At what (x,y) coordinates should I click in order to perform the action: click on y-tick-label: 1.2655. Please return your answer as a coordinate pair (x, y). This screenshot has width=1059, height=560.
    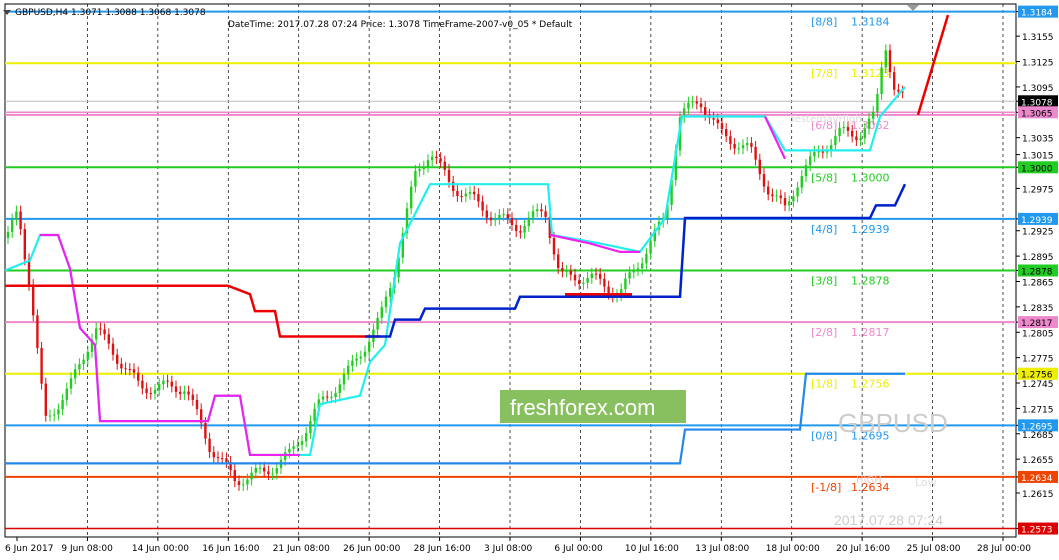
    Looking at the image, I should click on (1038, 461).